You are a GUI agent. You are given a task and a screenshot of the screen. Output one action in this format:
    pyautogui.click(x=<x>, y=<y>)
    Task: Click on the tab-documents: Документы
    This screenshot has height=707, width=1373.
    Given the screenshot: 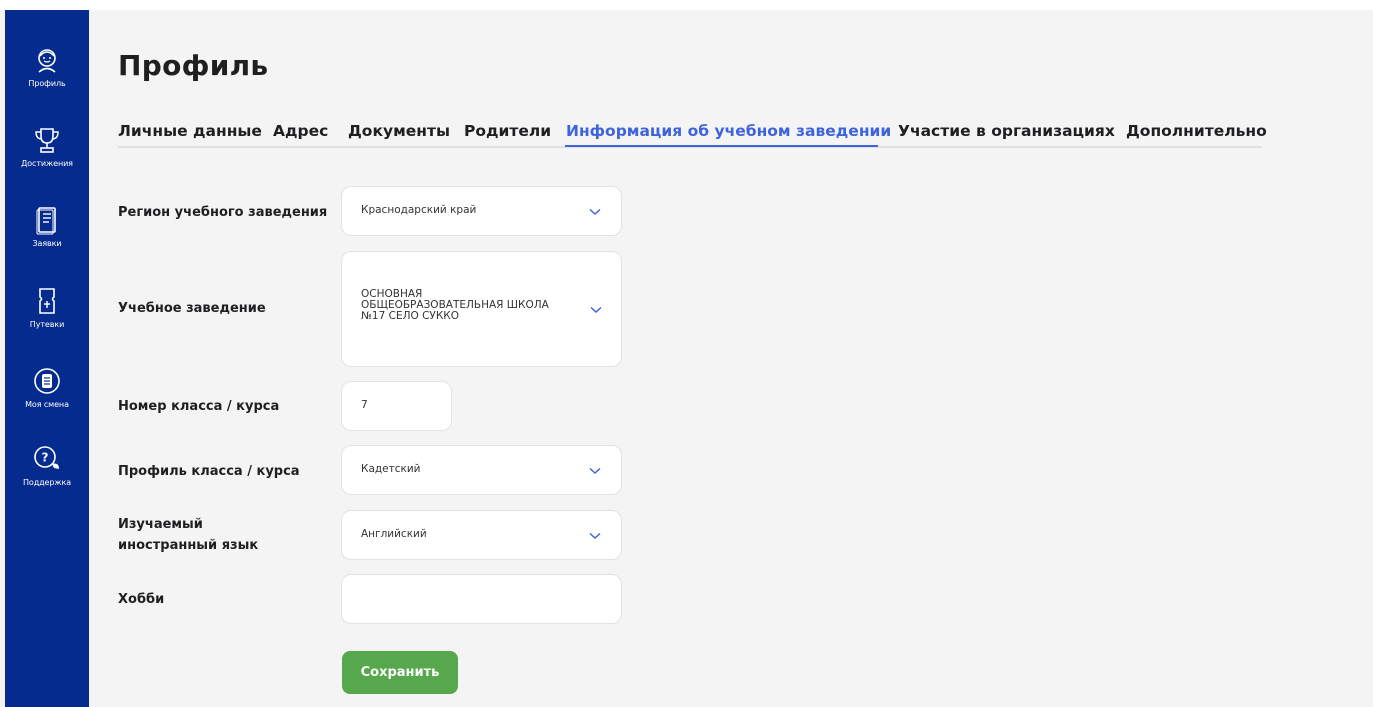 What is the action you would take?
    pyautogui.click(x=399, y=131)
    